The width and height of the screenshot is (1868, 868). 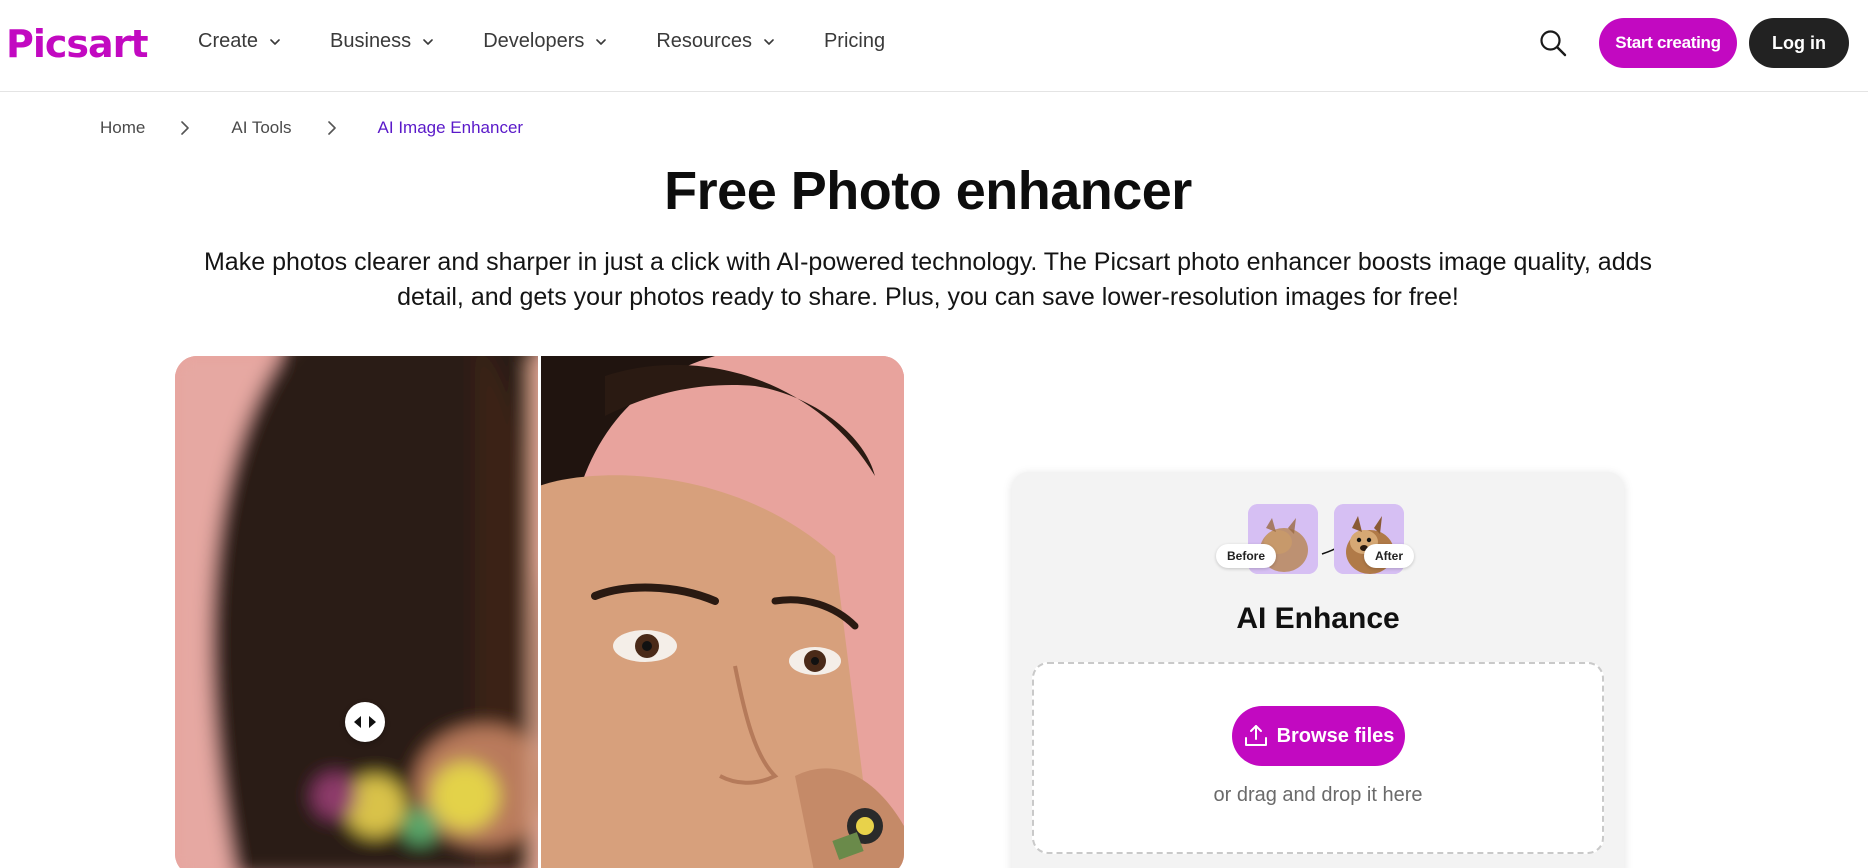 I want to click on breadcrumb-home: Home, so click(x=122, y=128).